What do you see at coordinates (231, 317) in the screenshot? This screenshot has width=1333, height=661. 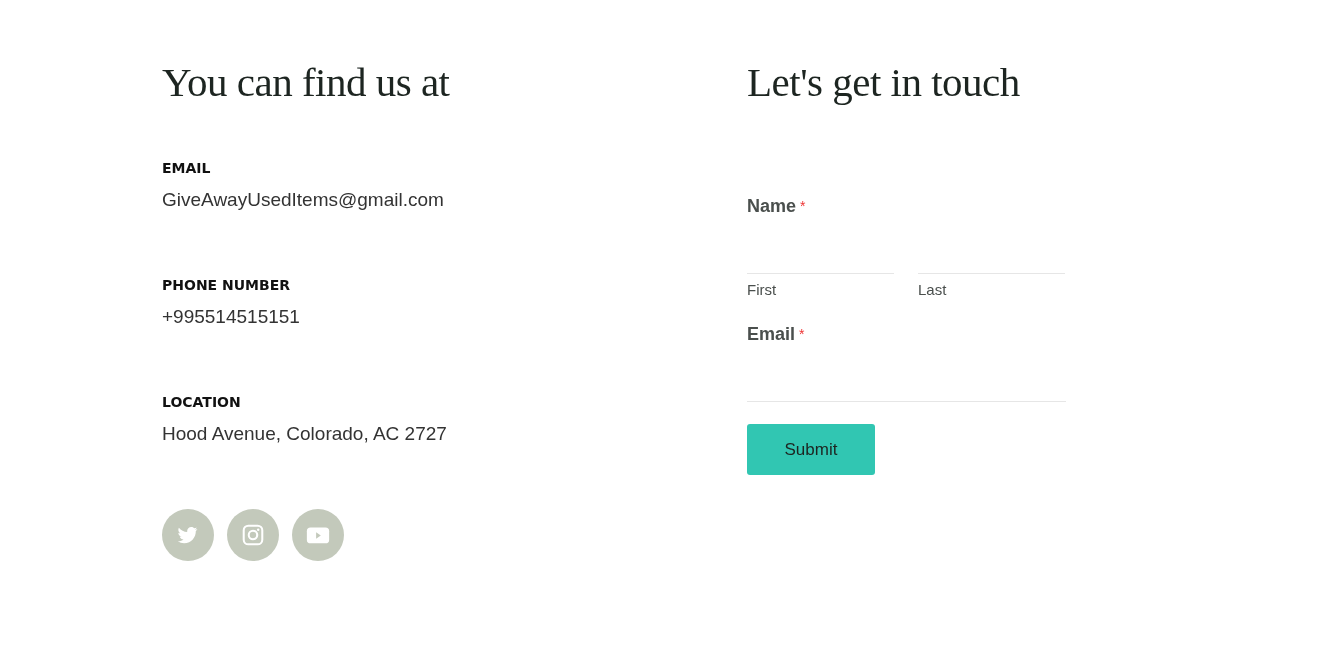 I see `info-value: +995514515151` at bounding box center [231, 317].